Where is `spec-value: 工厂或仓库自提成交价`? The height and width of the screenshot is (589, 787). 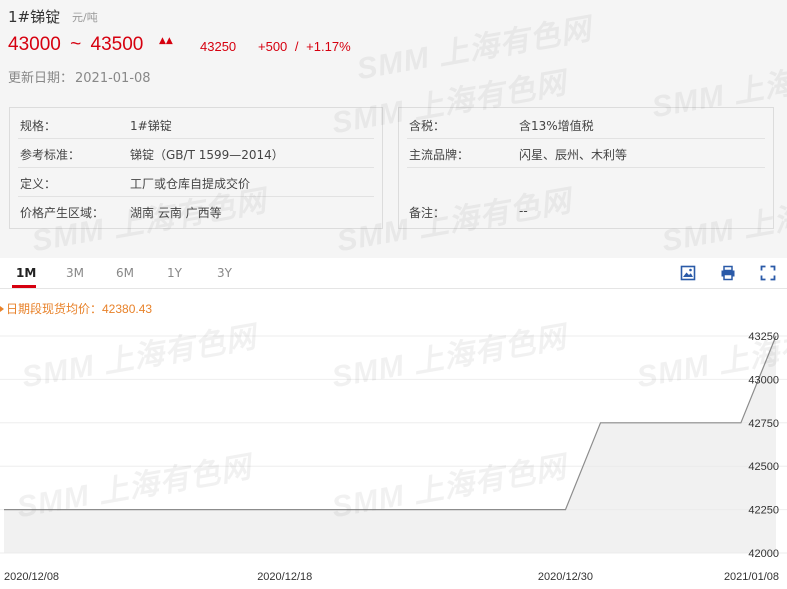
spec-value: 工厂或仓库自提成交价 is located at coordinates (190, 184).